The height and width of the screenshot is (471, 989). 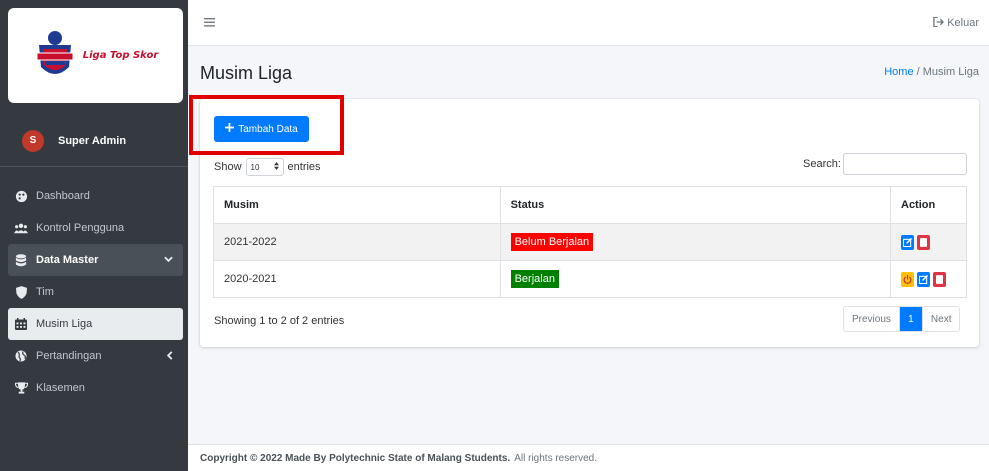 What do you see at coordinates (872, 319) in the screenshot?
I see `pagination-previous: Previous` at bounding box center [872, 319].